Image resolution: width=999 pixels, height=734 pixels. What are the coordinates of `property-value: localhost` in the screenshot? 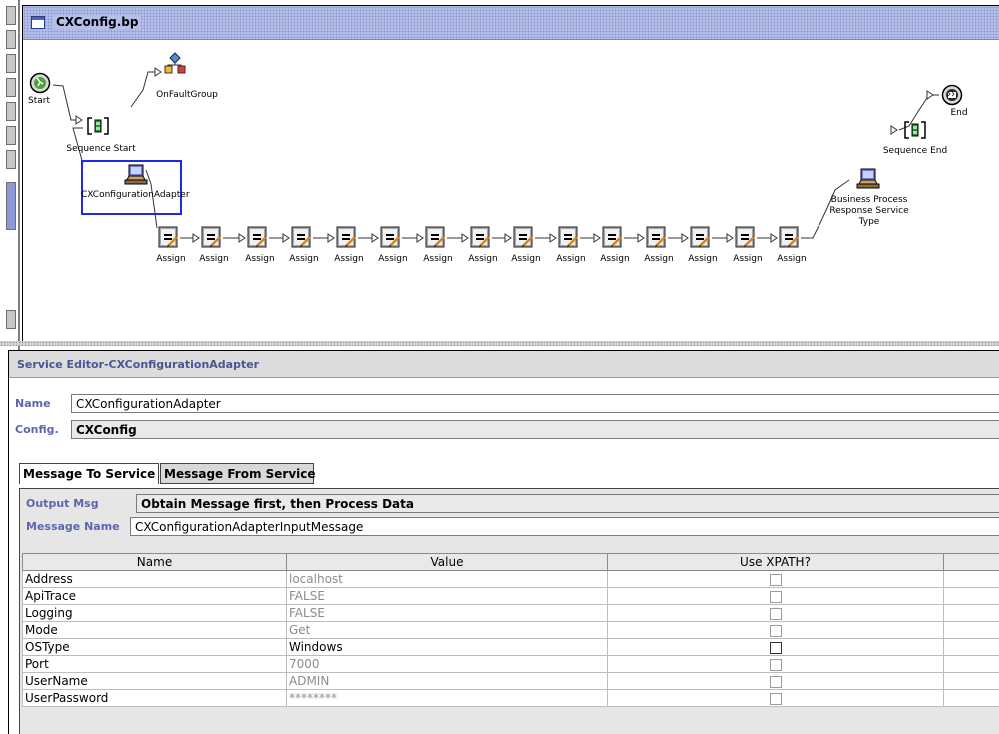 It's located at (447, 579).